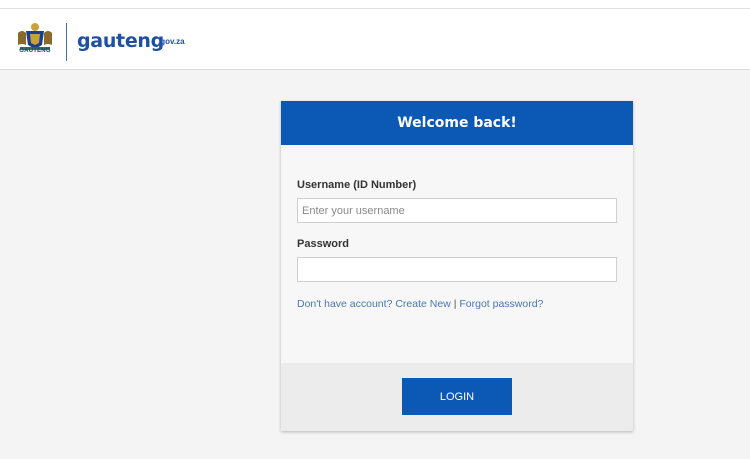 The height and width of the screenshot is (459, 750). Describe the element at coordinates (66, 42) in the screenshot. I see `header-divider` at that location.